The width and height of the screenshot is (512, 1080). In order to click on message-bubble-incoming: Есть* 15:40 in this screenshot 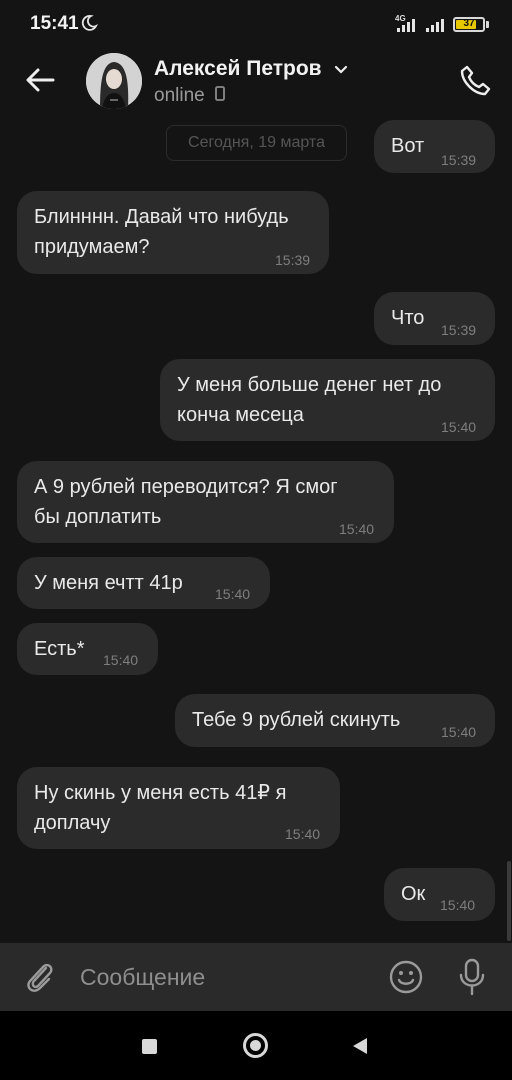, I will do `click(87, 649)`.